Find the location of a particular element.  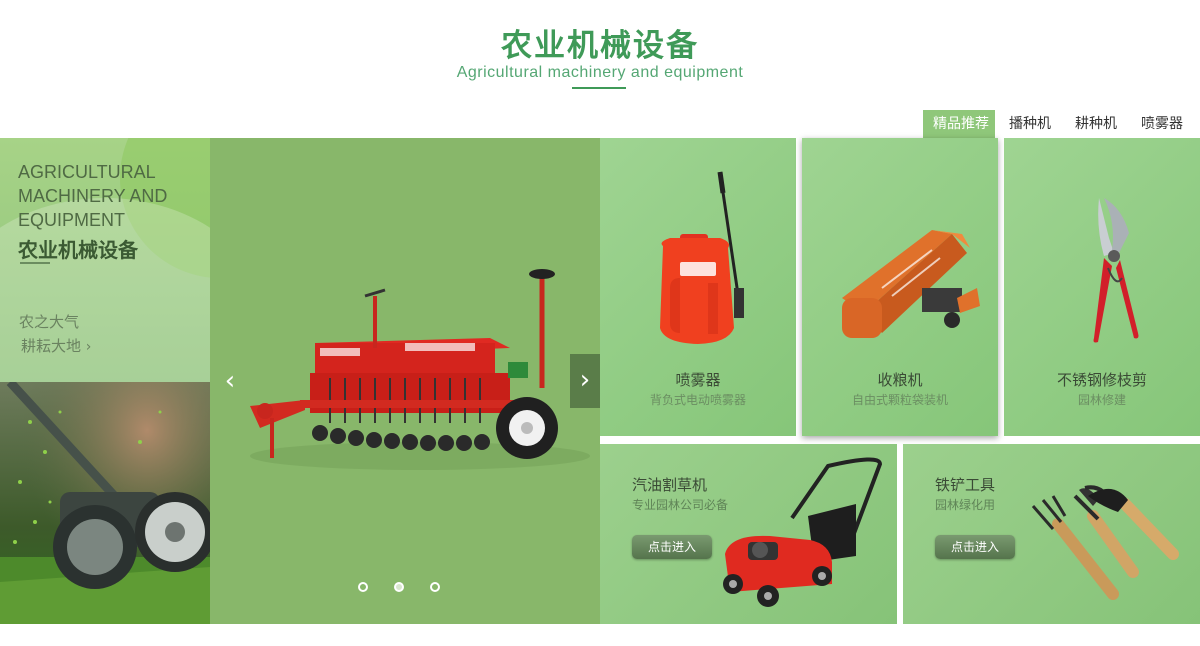

category-tabs: 精品推荐 播种机 耕种机 喷雾器 is located at coordinates (1058, 124).